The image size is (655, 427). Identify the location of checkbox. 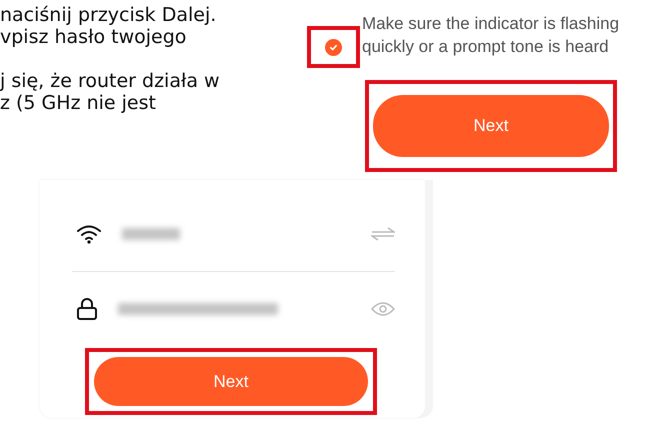
(333, 47).